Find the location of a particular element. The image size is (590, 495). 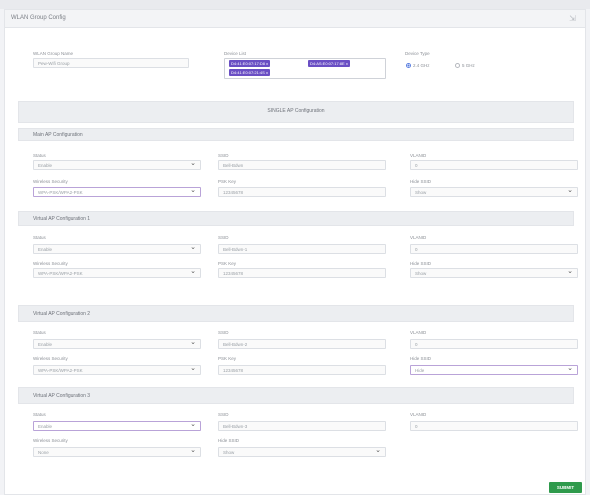

main-ap-title: Main AP Configuration is located at coordinates (58, 135).